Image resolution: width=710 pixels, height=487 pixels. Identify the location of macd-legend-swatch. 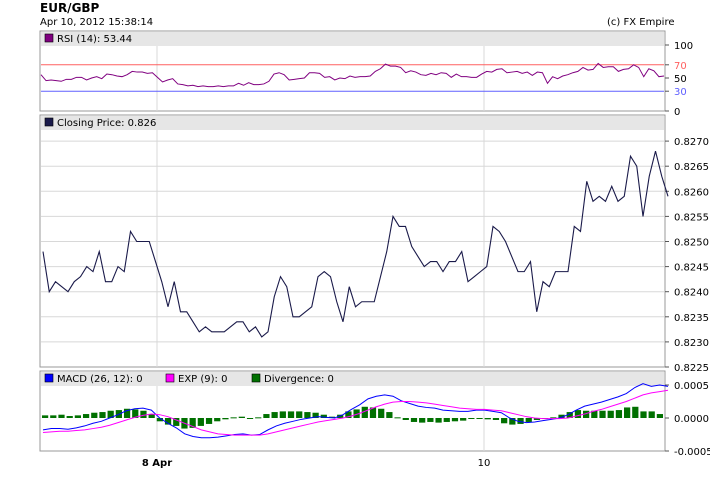
(49, 378).